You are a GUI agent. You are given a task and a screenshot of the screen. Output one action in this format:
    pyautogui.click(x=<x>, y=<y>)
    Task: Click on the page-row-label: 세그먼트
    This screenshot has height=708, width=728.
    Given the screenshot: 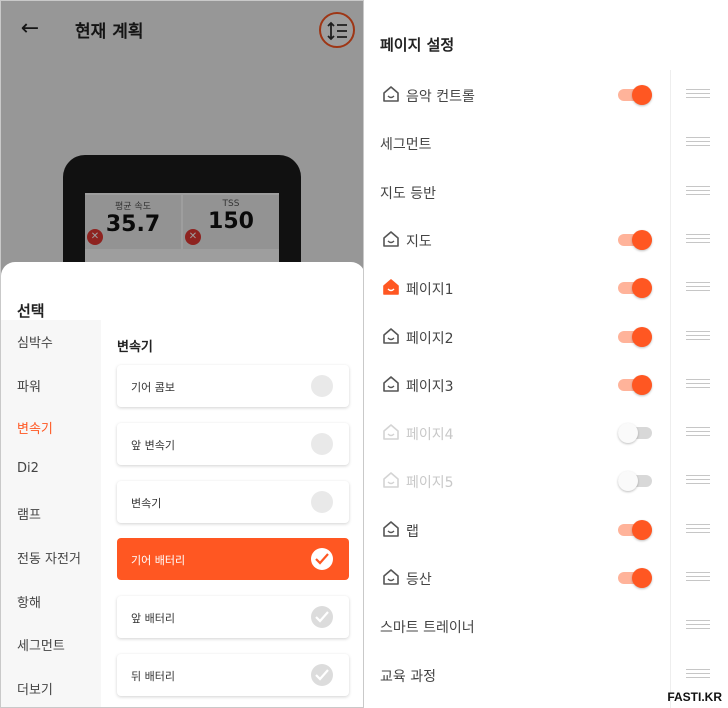 What is the action you would take?
    pyautogui.click(x=406, y=145)
    